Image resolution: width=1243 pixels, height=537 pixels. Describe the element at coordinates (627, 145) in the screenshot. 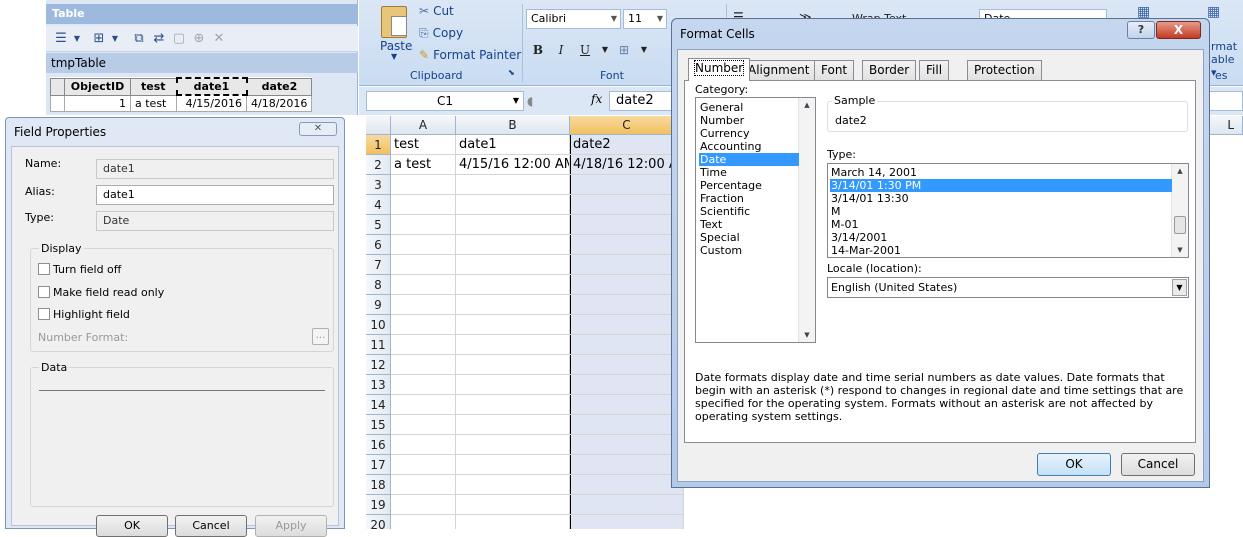

I see `sheet-cell: date2` at that location.